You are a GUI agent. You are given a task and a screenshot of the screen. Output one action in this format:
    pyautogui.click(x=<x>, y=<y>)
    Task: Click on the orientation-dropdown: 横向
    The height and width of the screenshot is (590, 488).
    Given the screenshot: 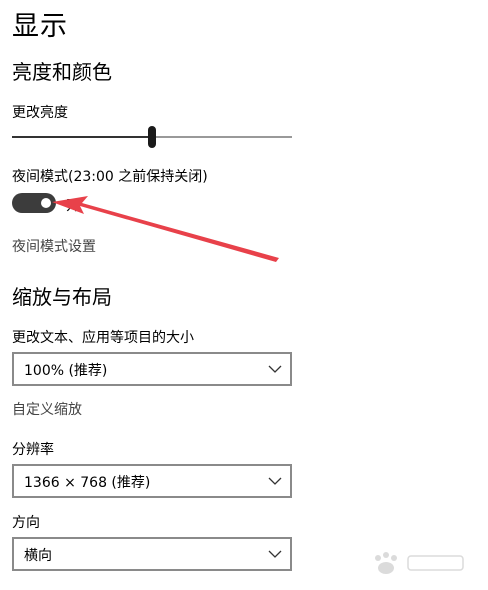 What is the action you would take?
    pyautogui.click(x=152, y=554)
    